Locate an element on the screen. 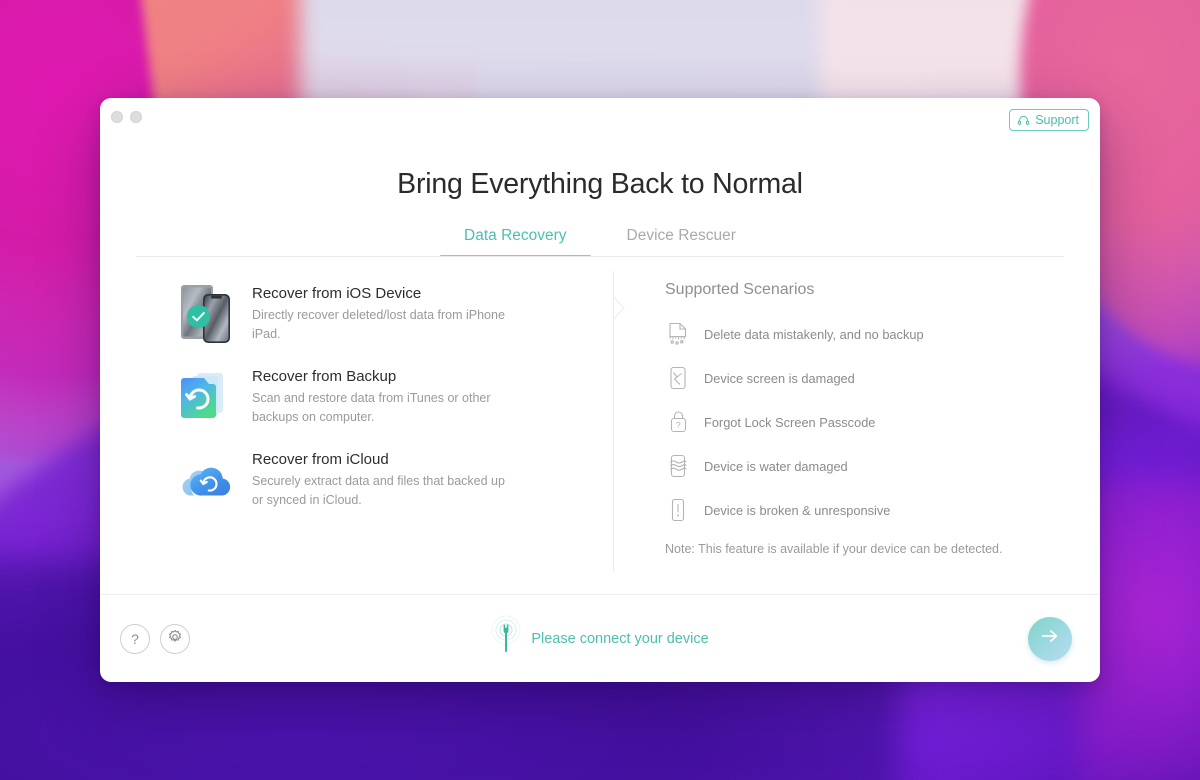  divider-arrow-notch is located at coordinates (619, 308).